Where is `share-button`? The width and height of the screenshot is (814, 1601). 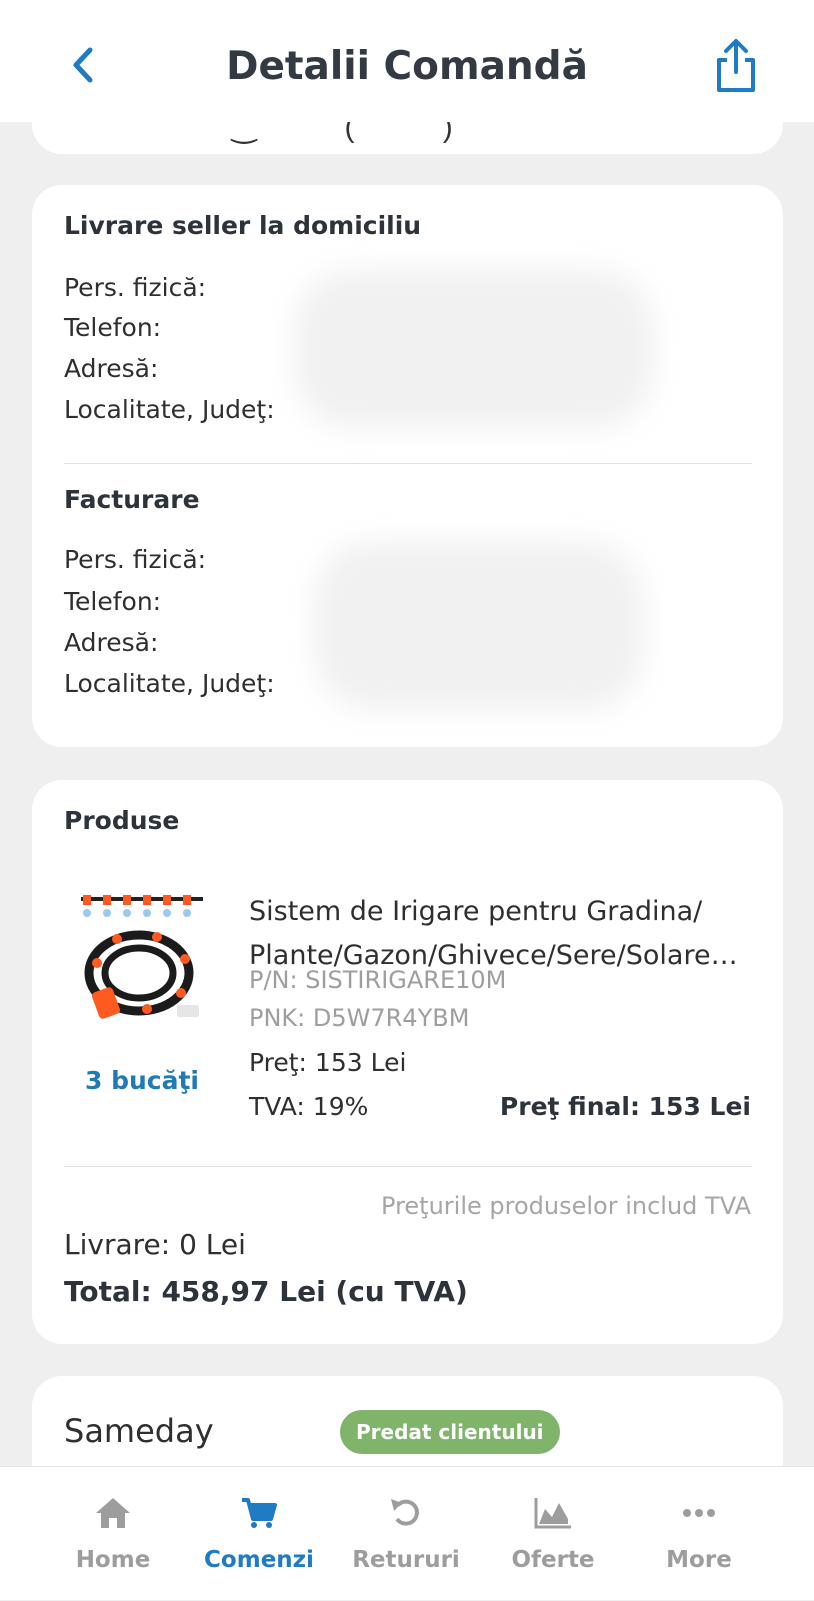 share-button is located at coordinates (736, 66).